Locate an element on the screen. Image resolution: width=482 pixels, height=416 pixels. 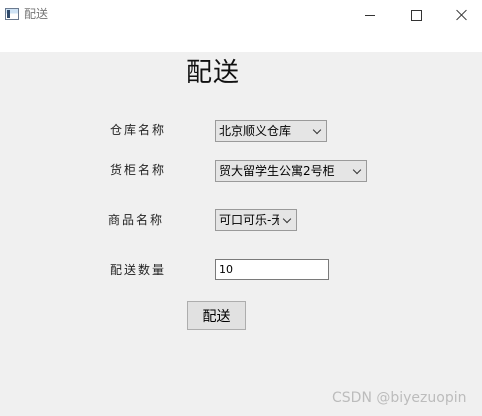
maximize-button is located at coordinates (416, 15).